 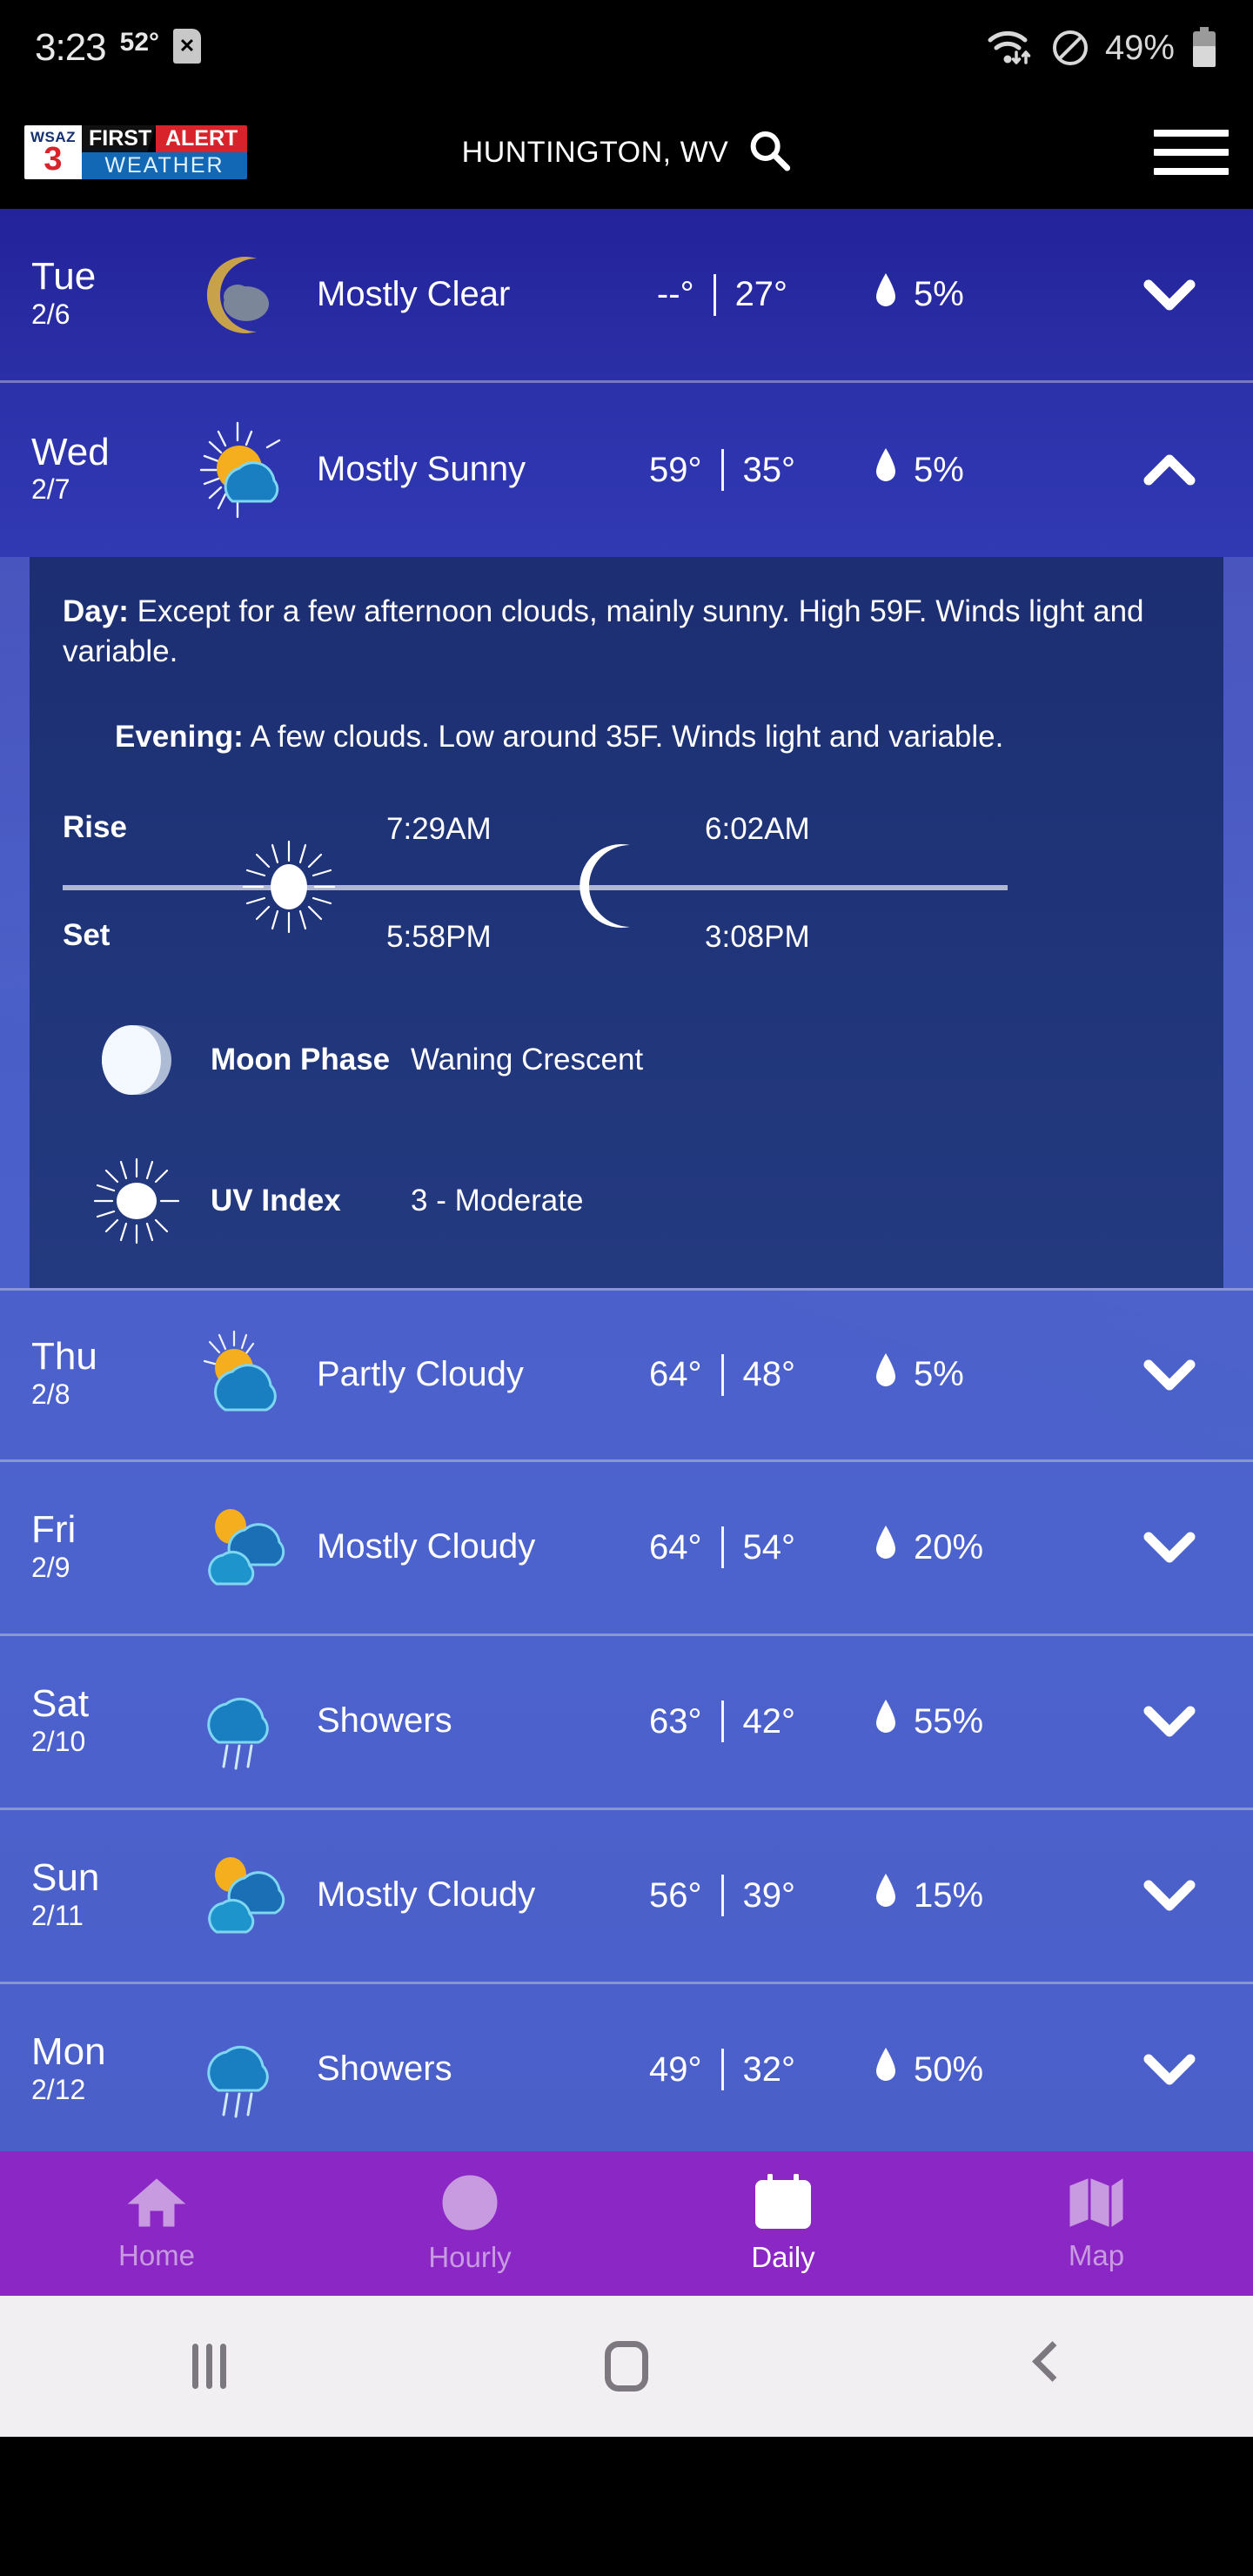 What do you see at coordinates (201, 138) in the screenshot?
I see `logo-alert-text: ALERT` at bounding box center [201, 138].